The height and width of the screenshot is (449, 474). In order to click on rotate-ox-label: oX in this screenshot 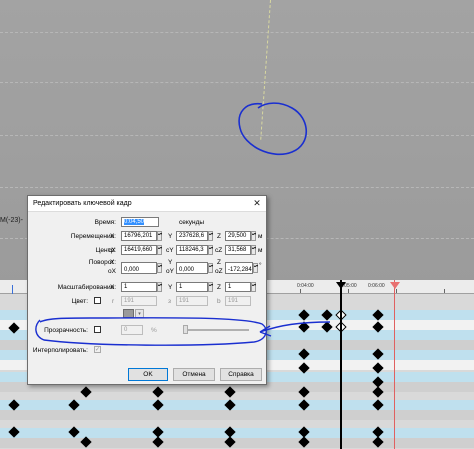, I will do `click(112, 271)`.